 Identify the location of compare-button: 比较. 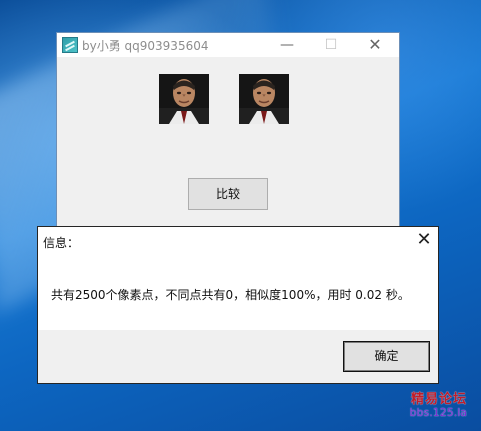
(228, 194).